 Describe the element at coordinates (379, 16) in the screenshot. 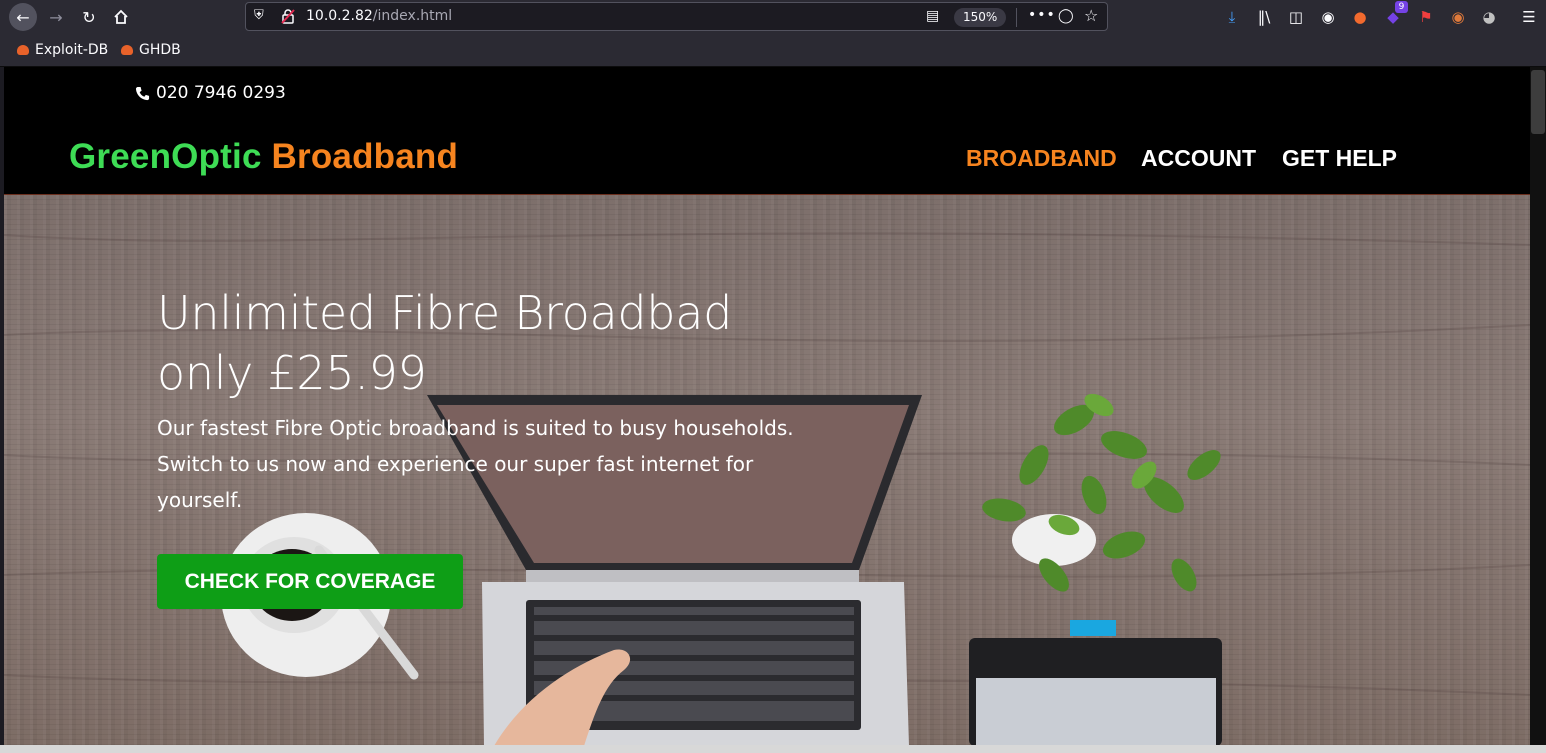

I see `url-text: 10.0.2.82/index.html` at that location.